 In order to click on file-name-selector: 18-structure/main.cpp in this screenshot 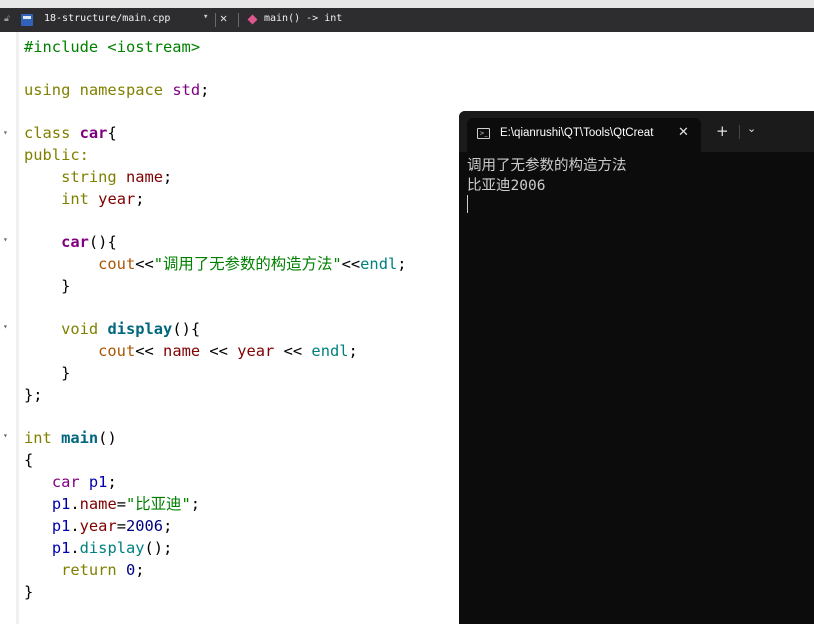, I will do `click(107, 18)`.